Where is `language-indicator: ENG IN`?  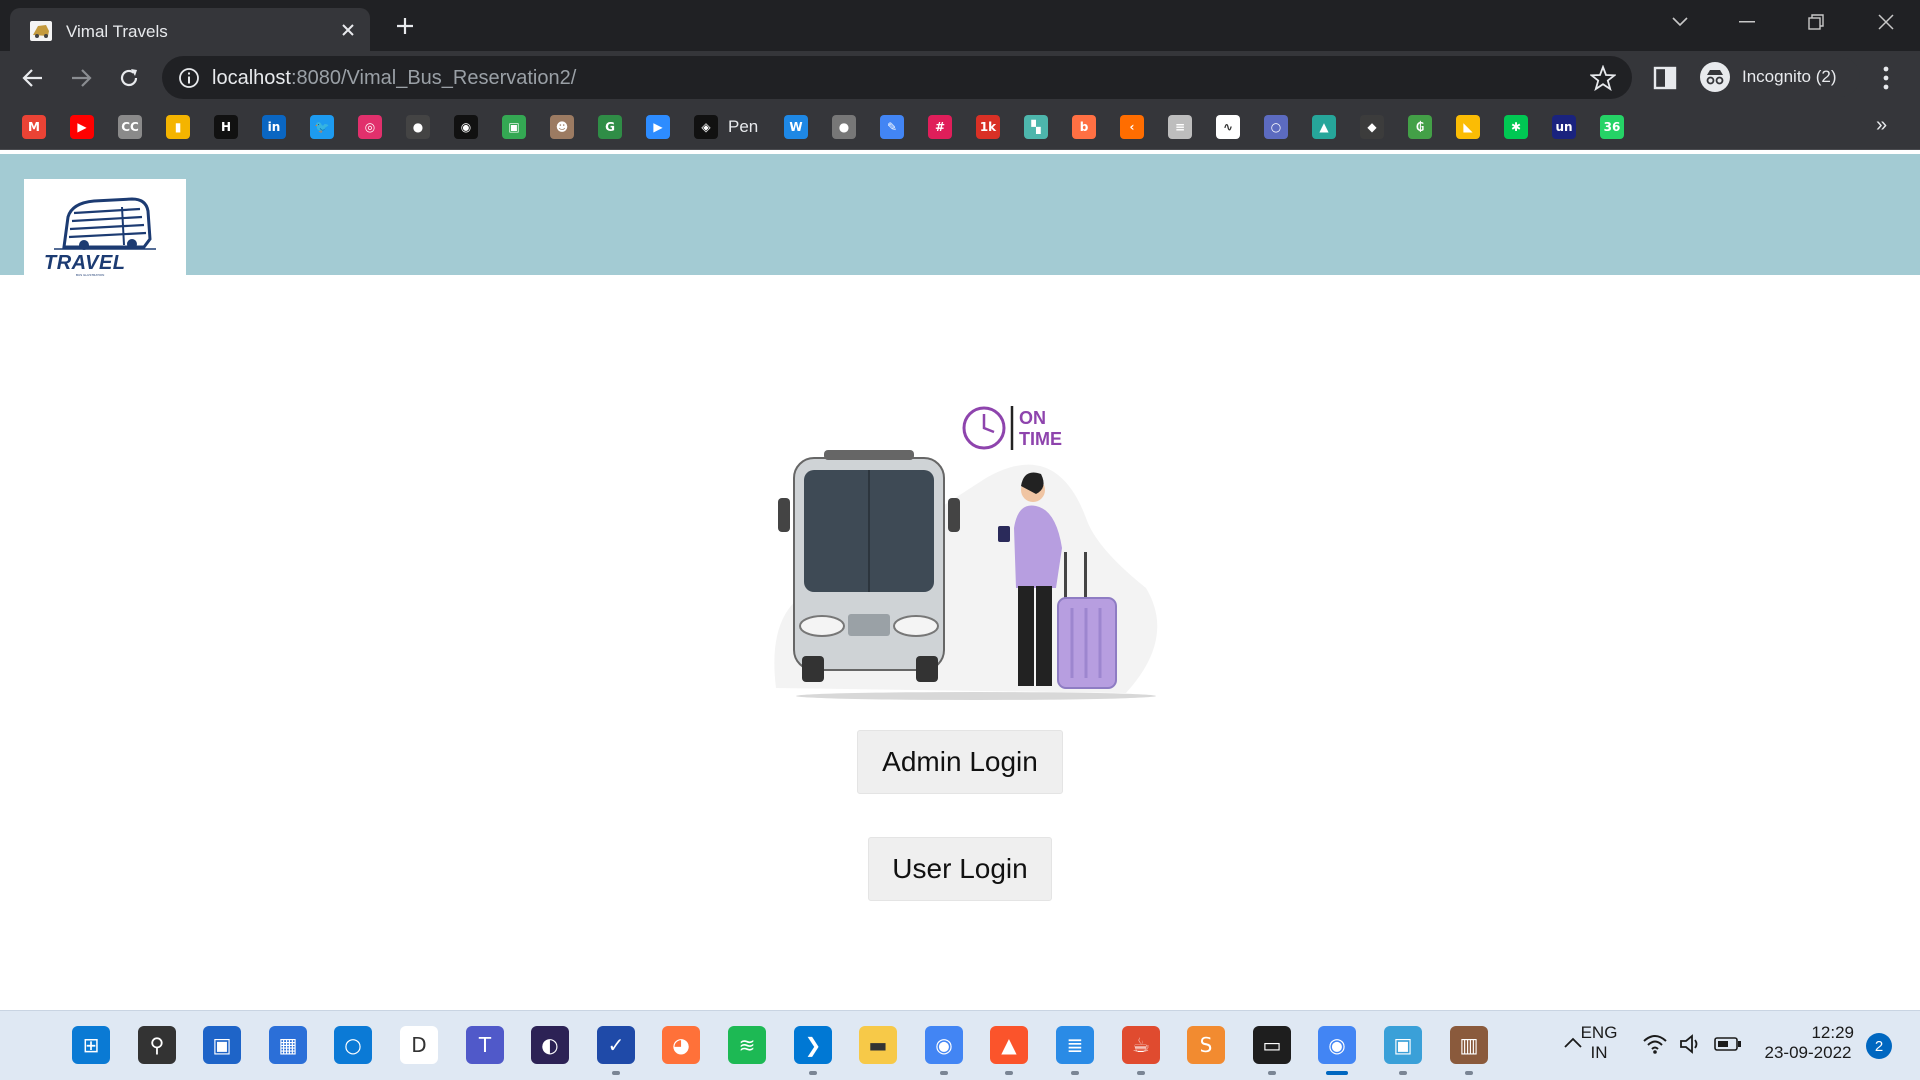
language-indicator: ENG IN is located at coordinates (1599, 1043).